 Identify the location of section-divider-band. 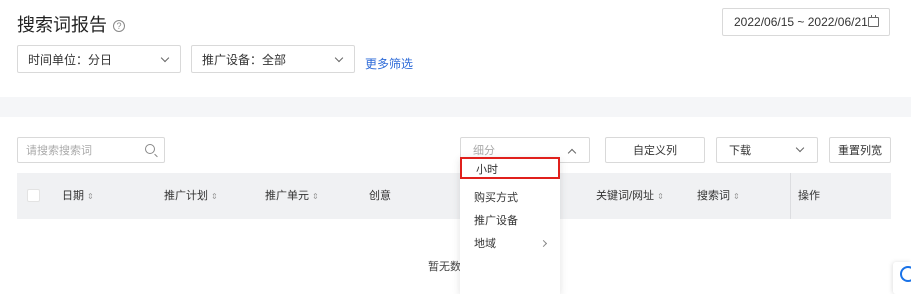
(455, 107).